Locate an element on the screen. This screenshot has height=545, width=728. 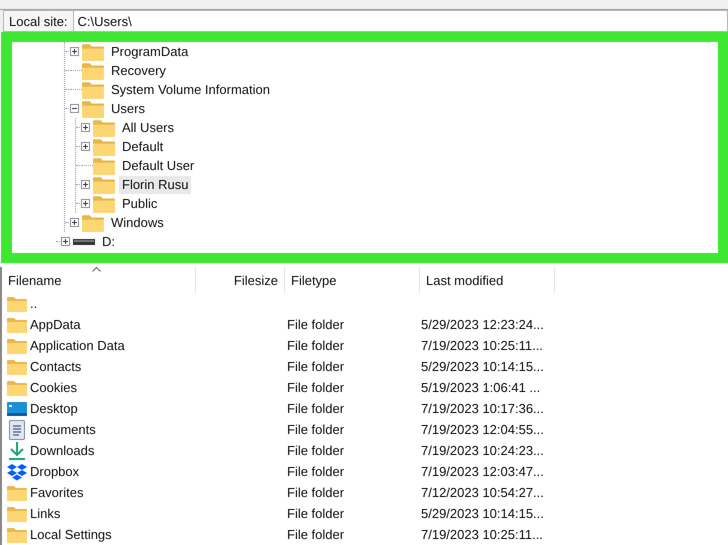
file-name: Cookies is located at coordinates (53, 387).